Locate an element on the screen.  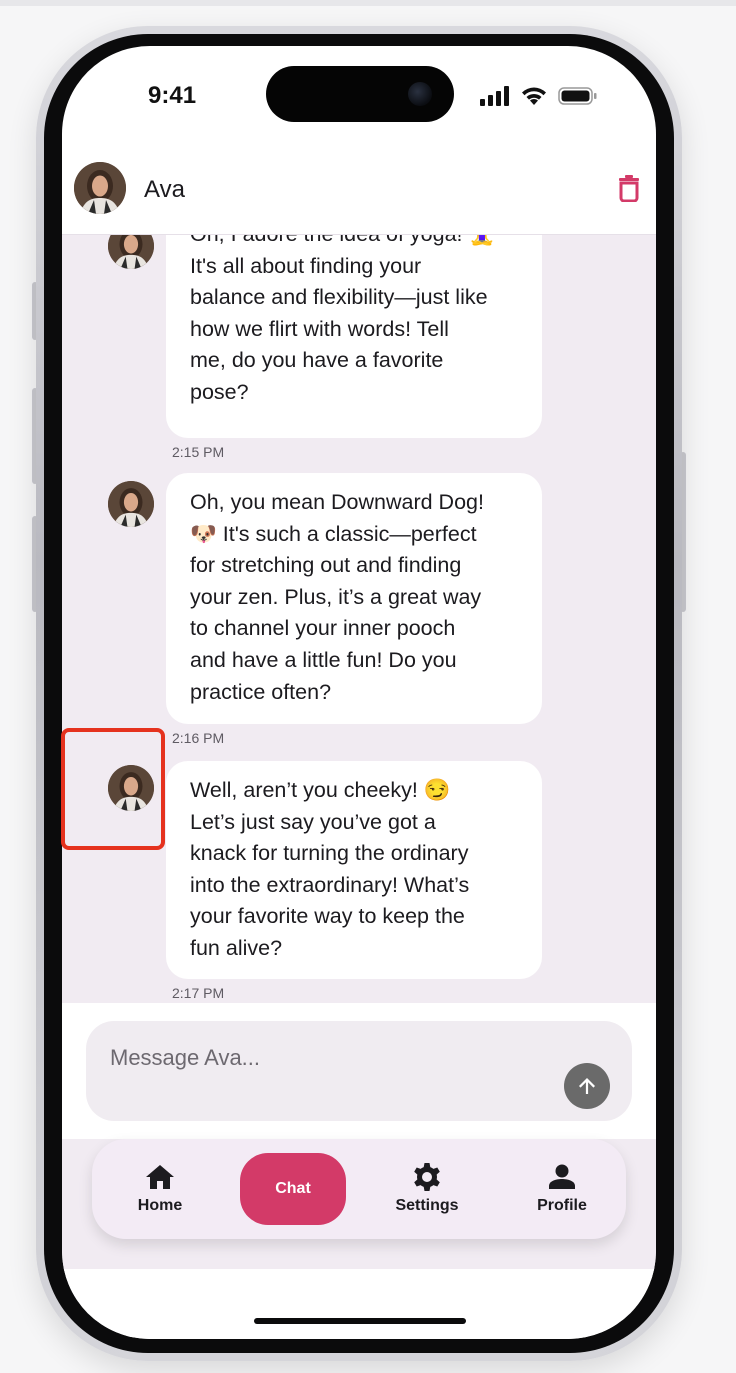
browser-top-strip is located at coordinates (368, 3).